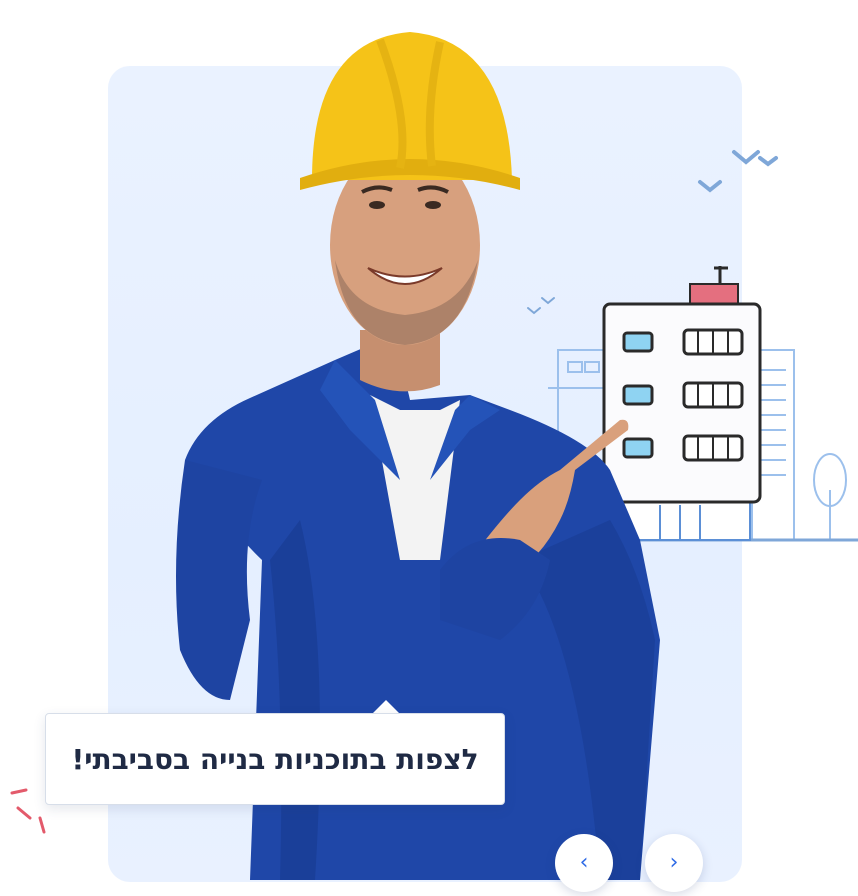 The image size is (858, 896). I want to click on speech-bubble-tail, so click(386, 707).